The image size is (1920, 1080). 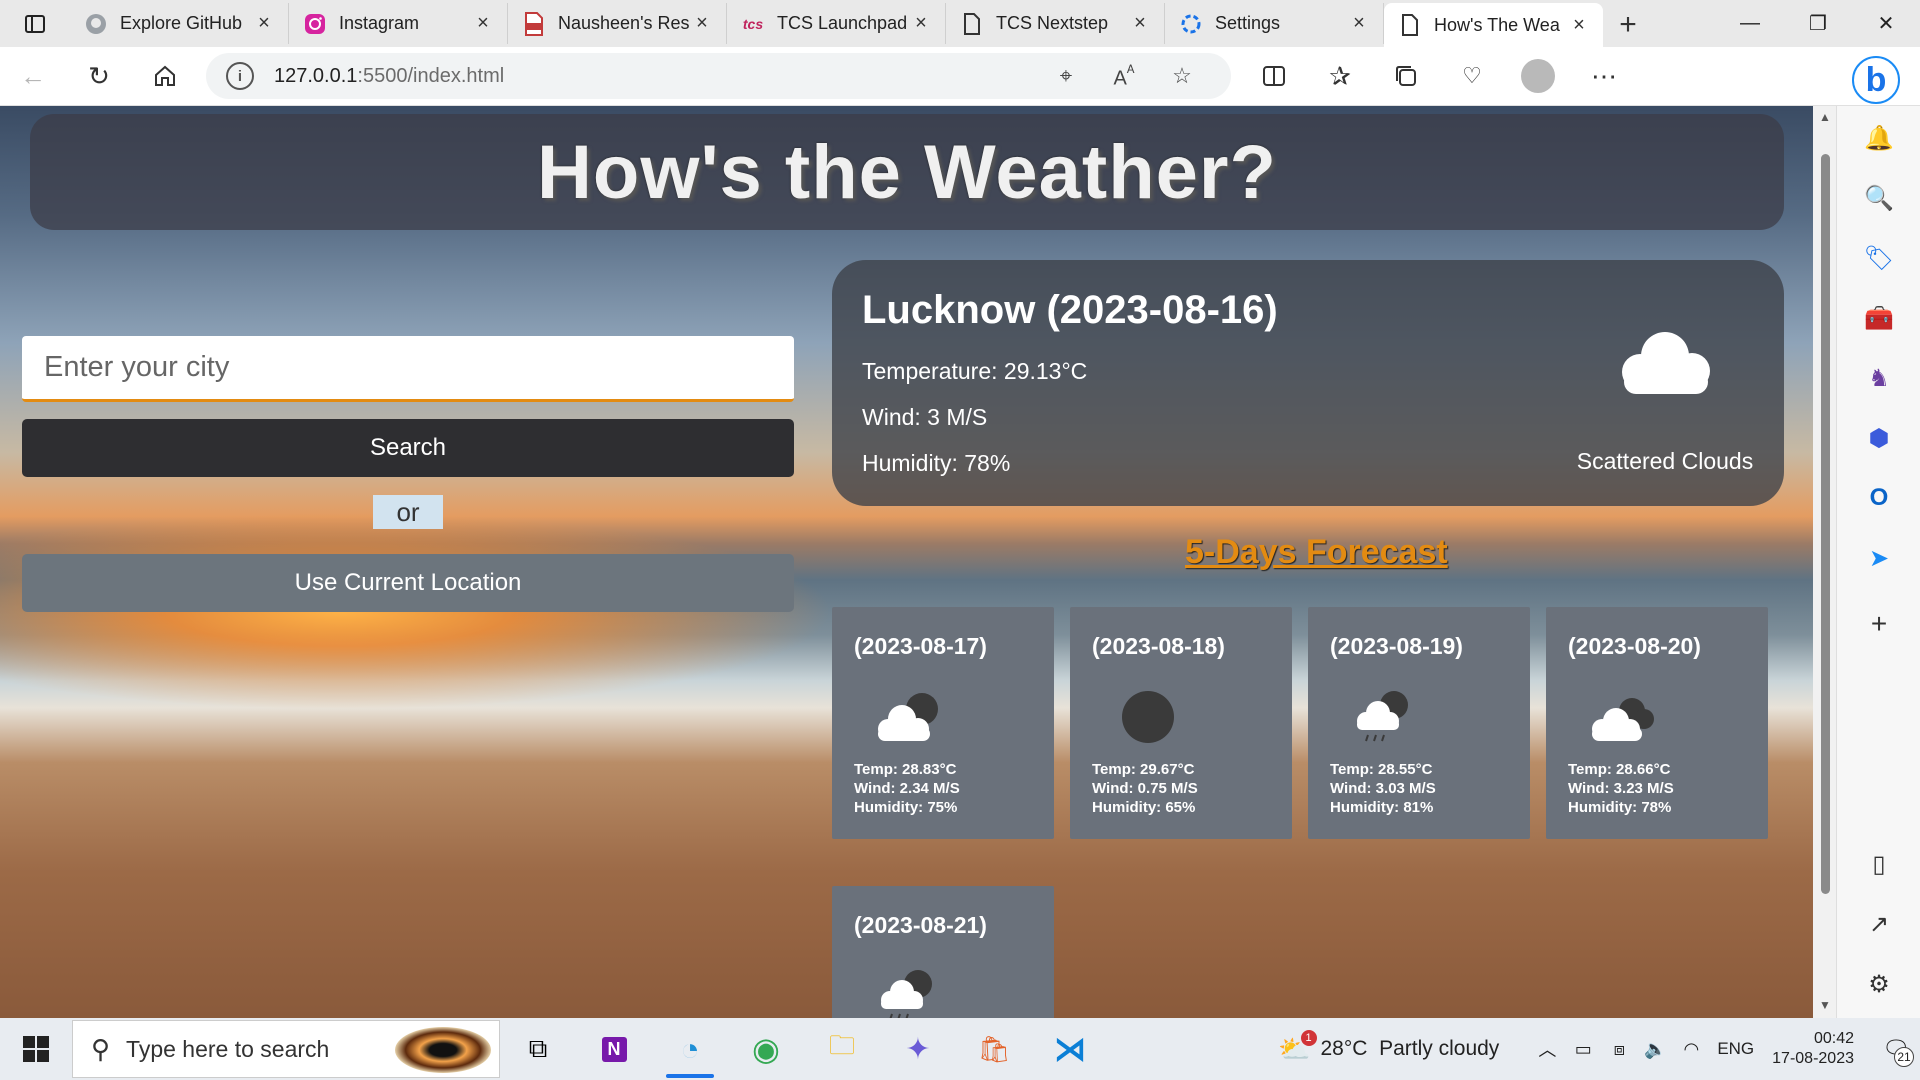 What do you see at coordinates (994, 1049) in the screenshot?
I see `store-app: 🛍` at bounding box center [994, 1049].